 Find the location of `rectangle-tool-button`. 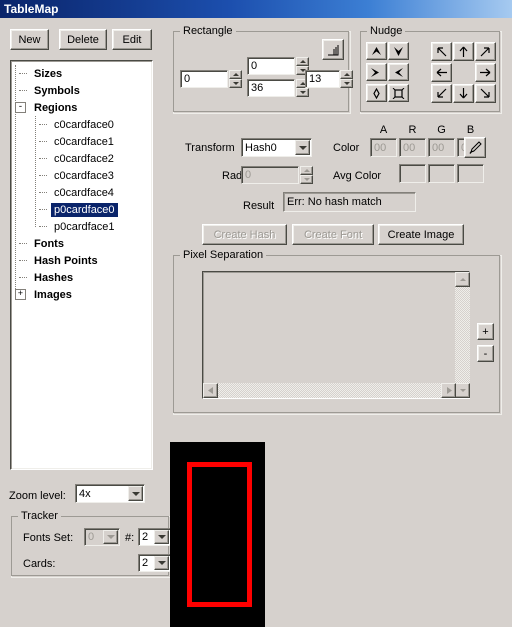

rectangle-tool-button is located at coordinates (333, 49).